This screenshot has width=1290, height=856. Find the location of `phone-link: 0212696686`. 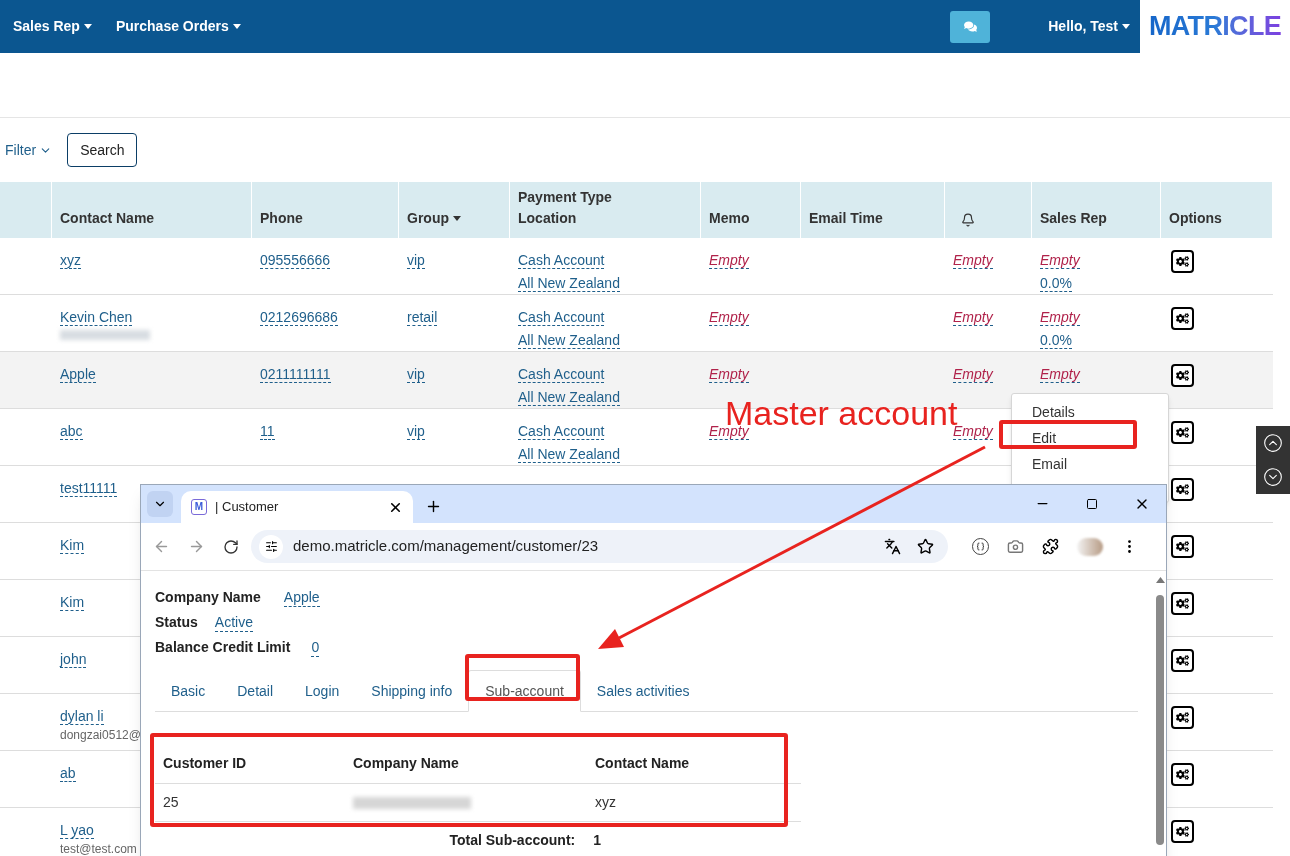

phone-link: 0212696686 is located at coordinates (299, 317).